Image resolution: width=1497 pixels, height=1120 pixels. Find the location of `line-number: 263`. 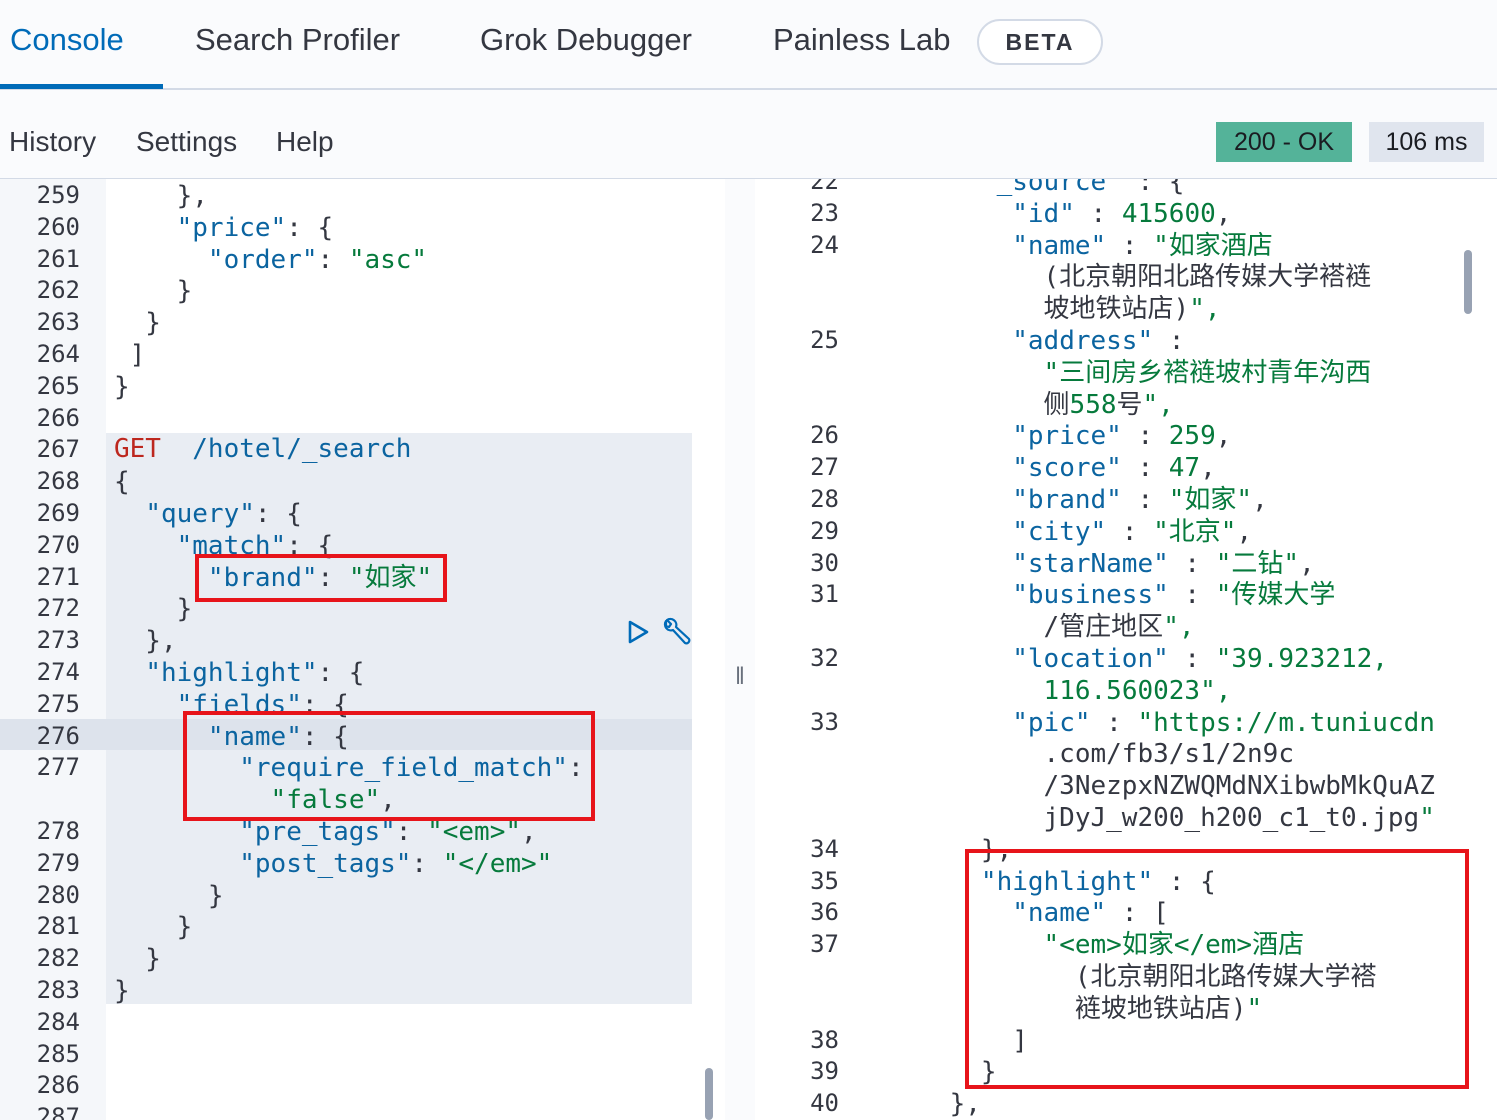

line-number: 263 is located at coordinates (58, 322).